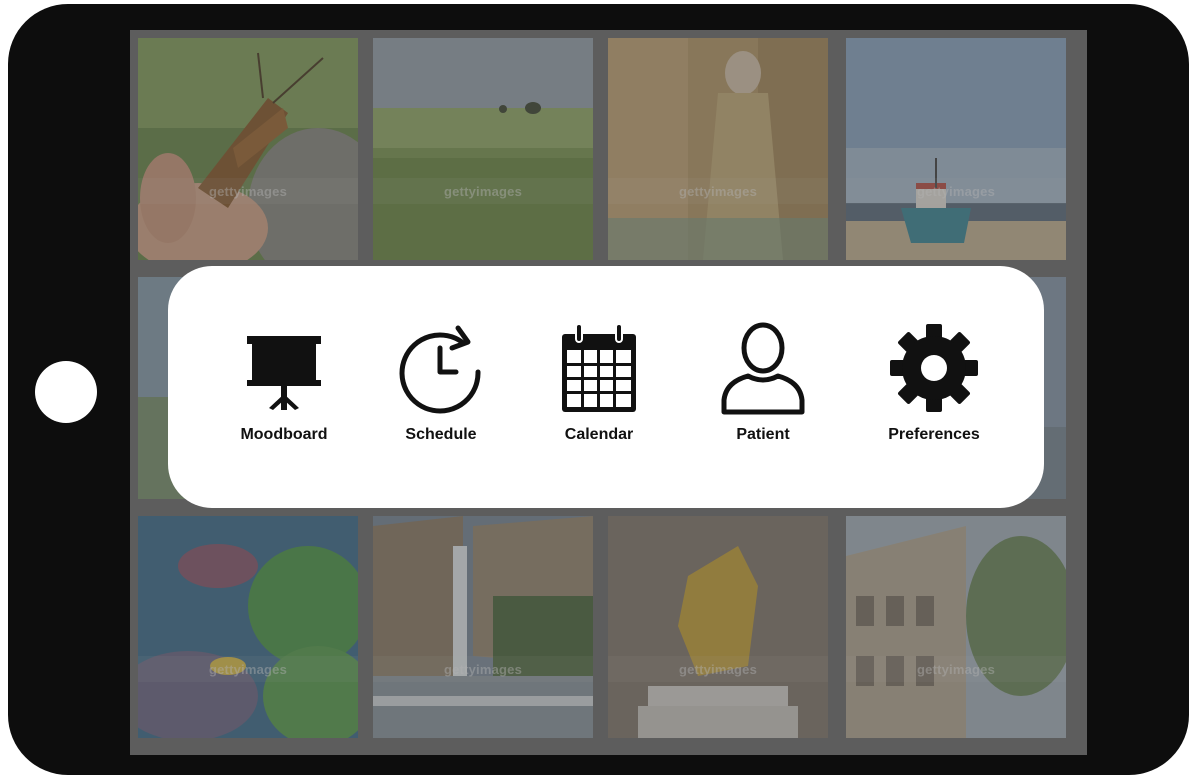  What do you see at coordinates (763, 434) in the screenshot?
I see `menu-item-label: Patient` at bounding box center [763, 434].